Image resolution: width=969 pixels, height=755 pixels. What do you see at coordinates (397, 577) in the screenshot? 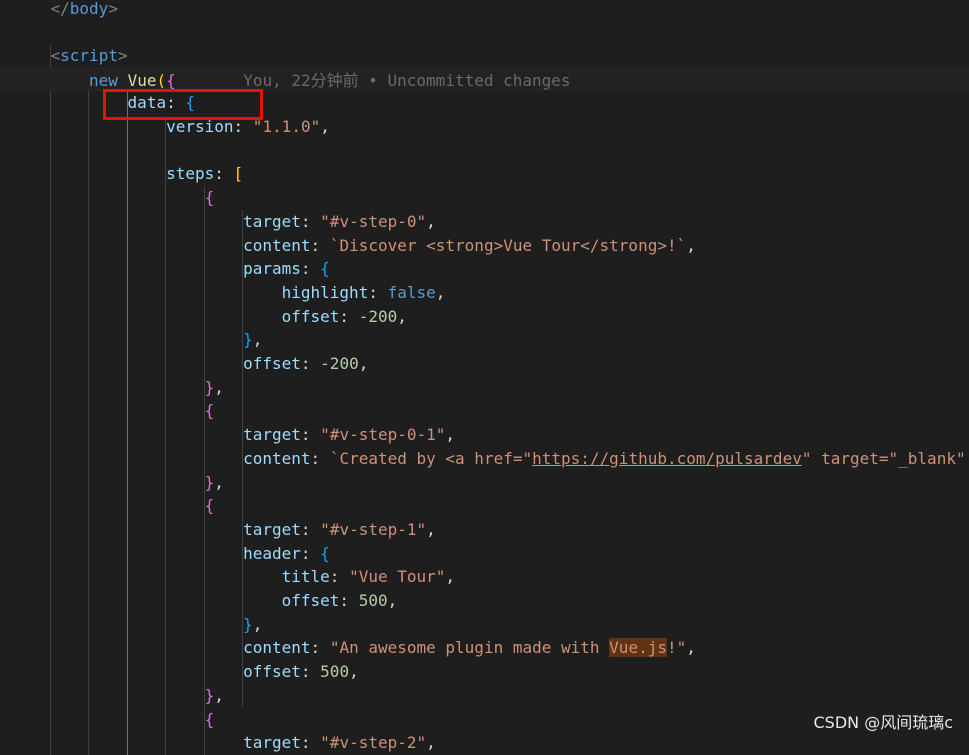
I see `code-token: "Vue Tour"` at bounding box center [397, 577].